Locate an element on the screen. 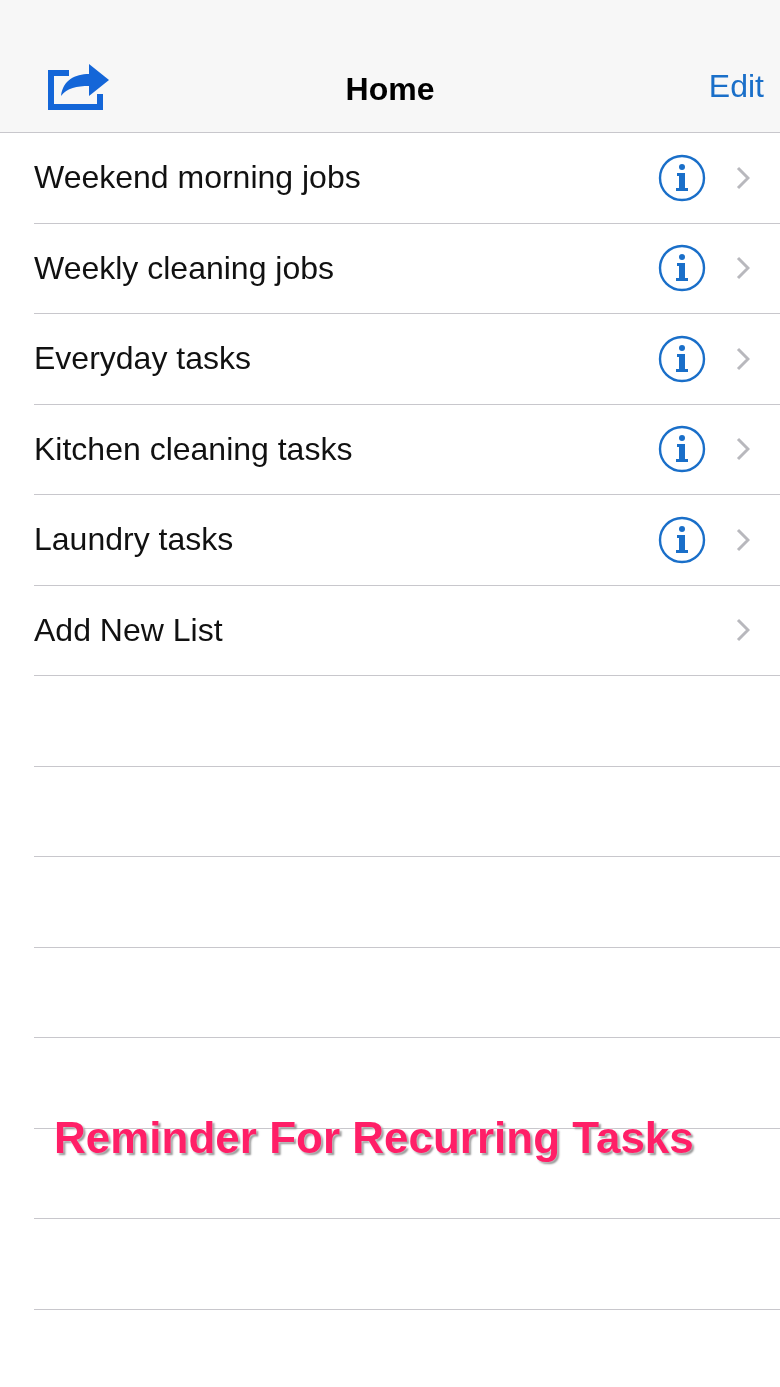  nav-title: Home is located at coordinates (390, 89).